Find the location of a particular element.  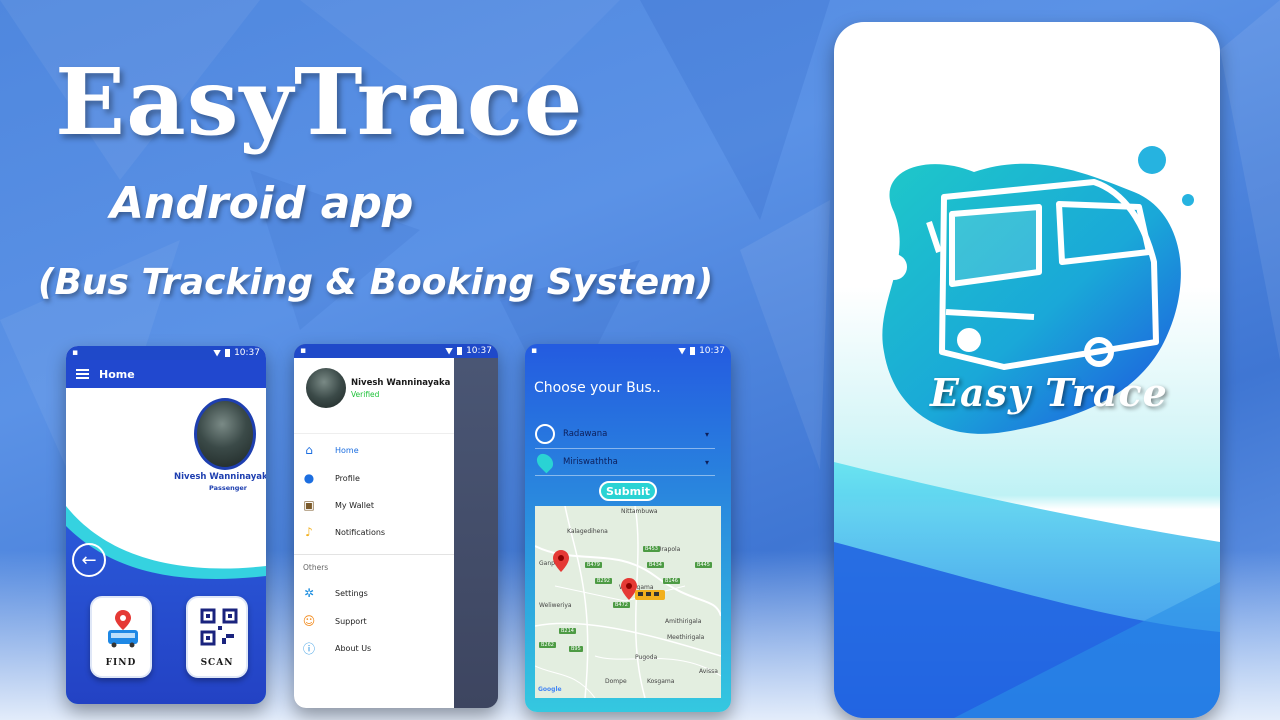

crosshair-icon is located at coordinates (545, 434).